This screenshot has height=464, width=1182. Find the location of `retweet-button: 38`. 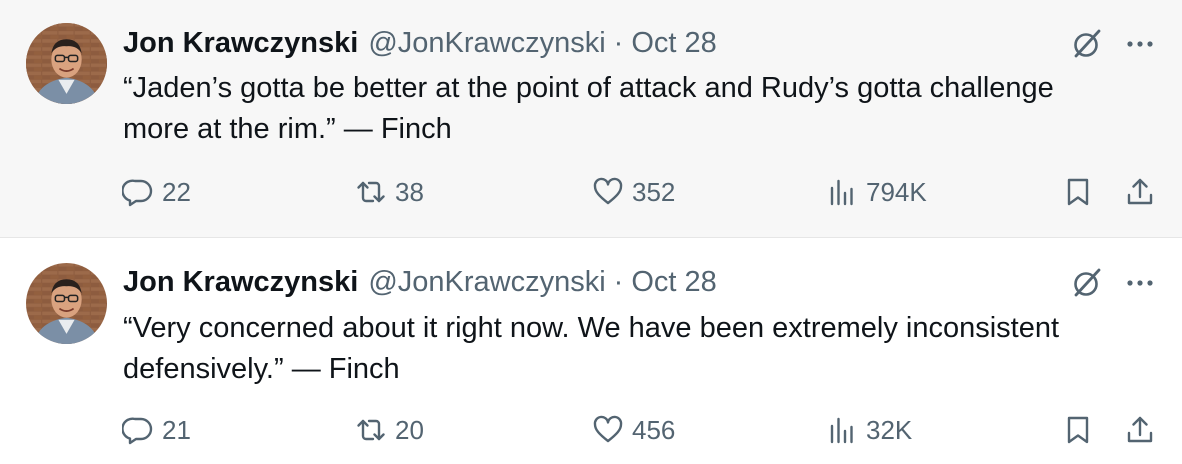

retweet-button: 38 is located at coordinates (389, 192).